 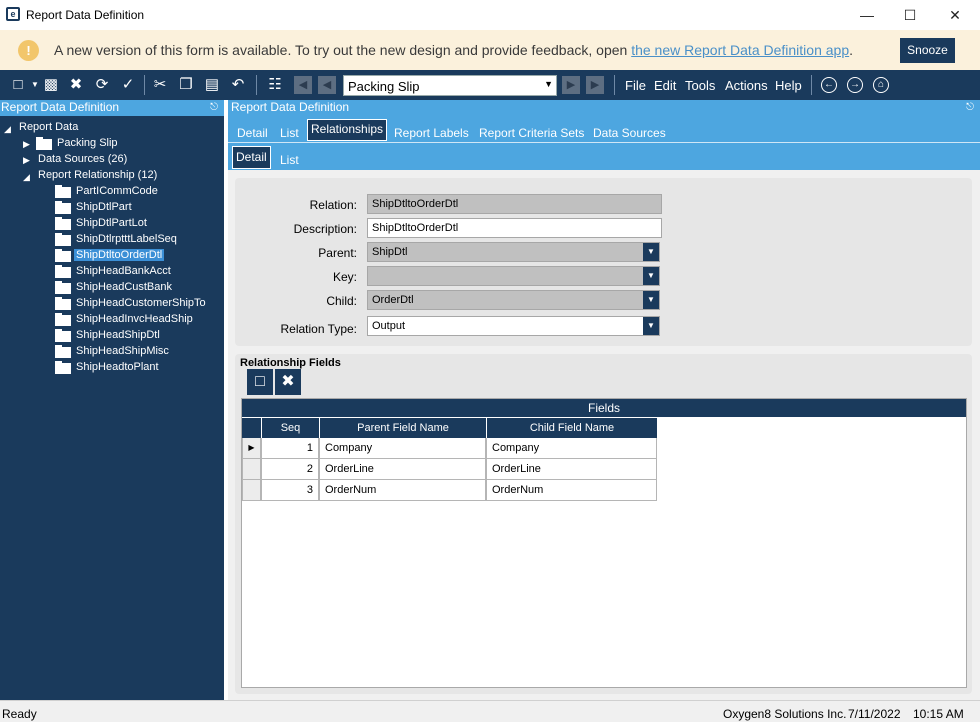 What do you see at coordinates (881, 85) in the screenshot?
I see `home-icon: ⌂` at bounding box center [881, 85].